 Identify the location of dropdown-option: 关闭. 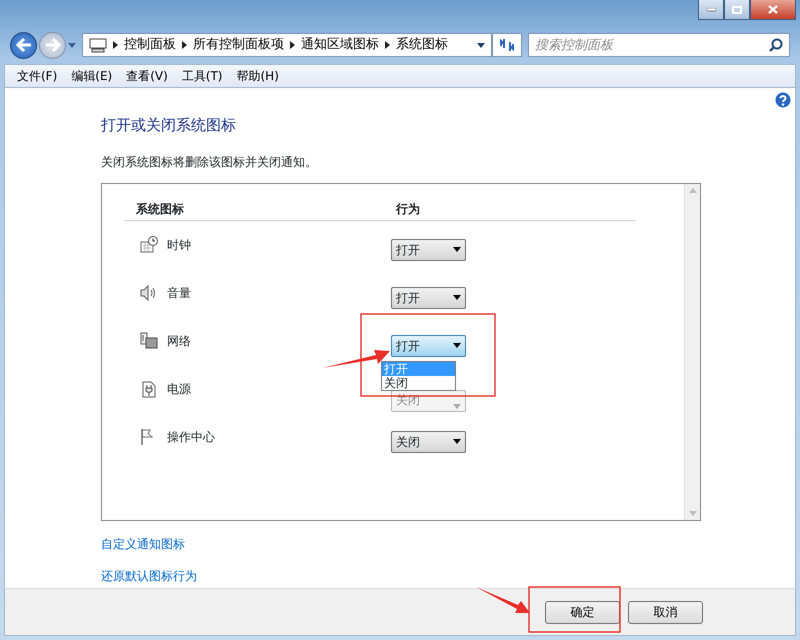
(418, 383).